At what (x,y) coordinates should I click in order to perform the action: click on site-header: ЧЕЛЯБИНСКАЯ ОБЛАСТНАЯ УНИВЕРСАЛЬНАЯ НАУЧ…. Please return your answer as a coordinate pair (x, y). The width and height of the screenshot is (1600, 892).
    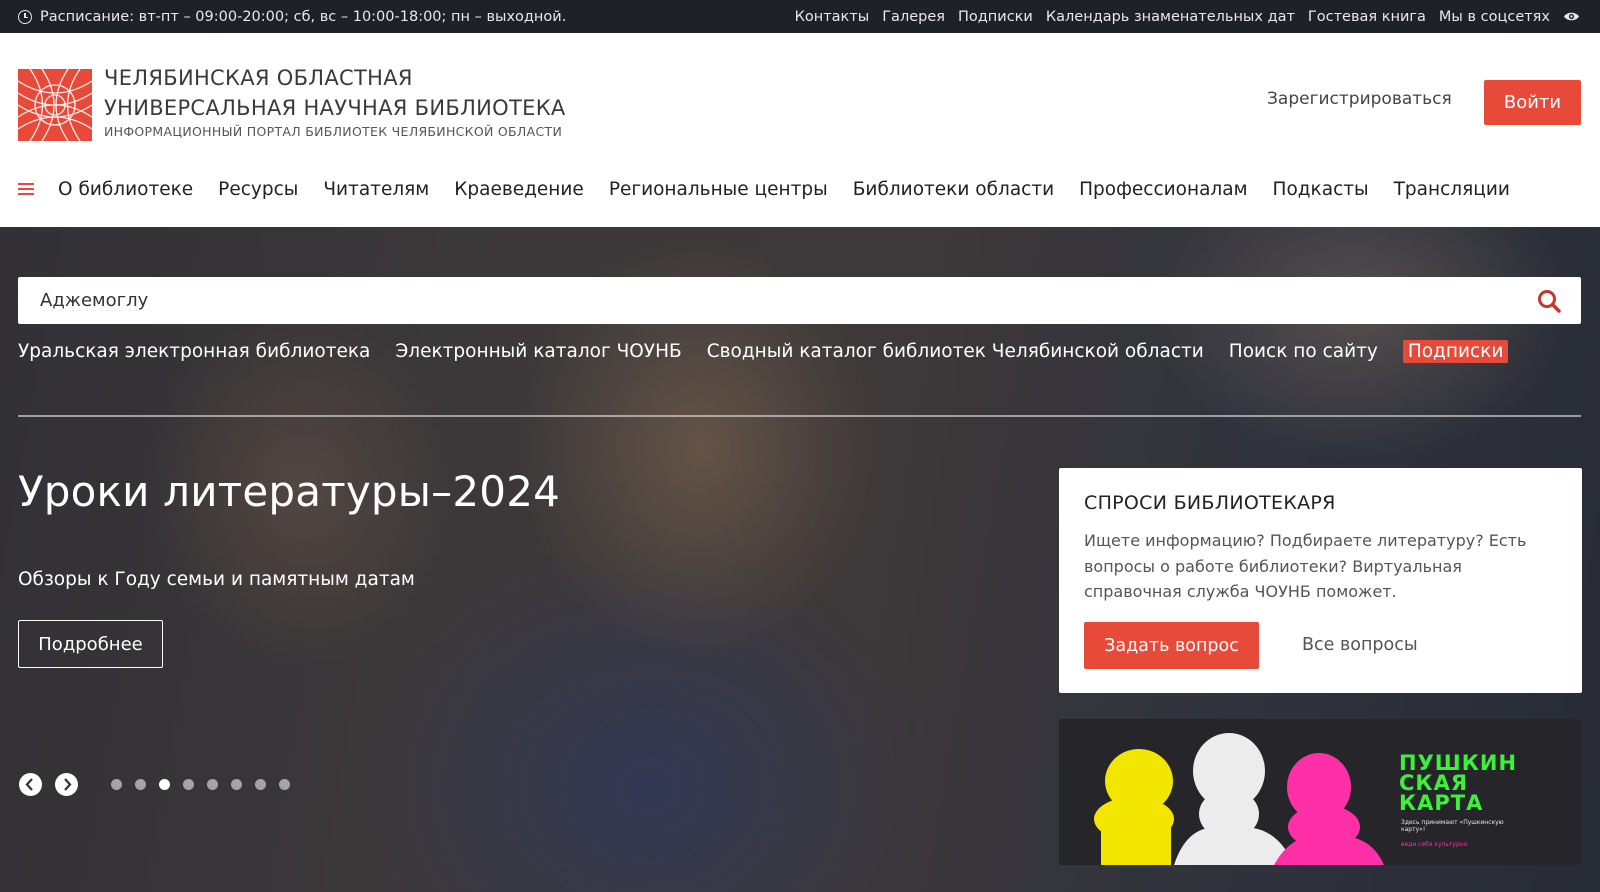
    Looking at the image, I should click on (800, 92).